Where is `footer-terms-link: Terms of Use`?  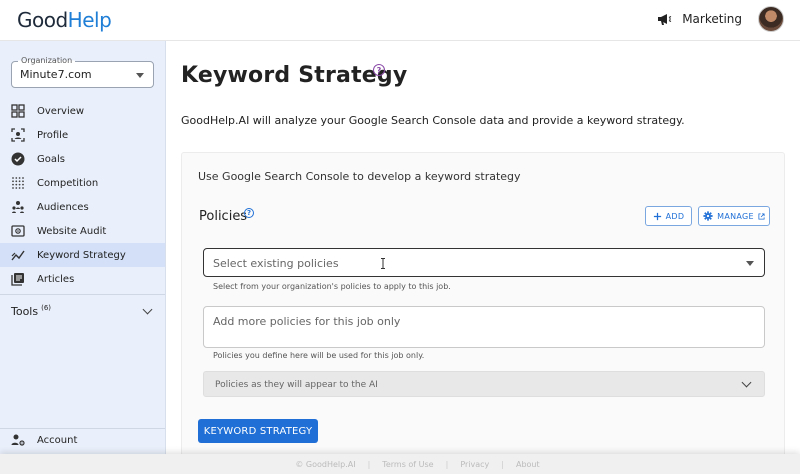 footer-terms-link: Terms of Use is located at coordinates (407, 464).